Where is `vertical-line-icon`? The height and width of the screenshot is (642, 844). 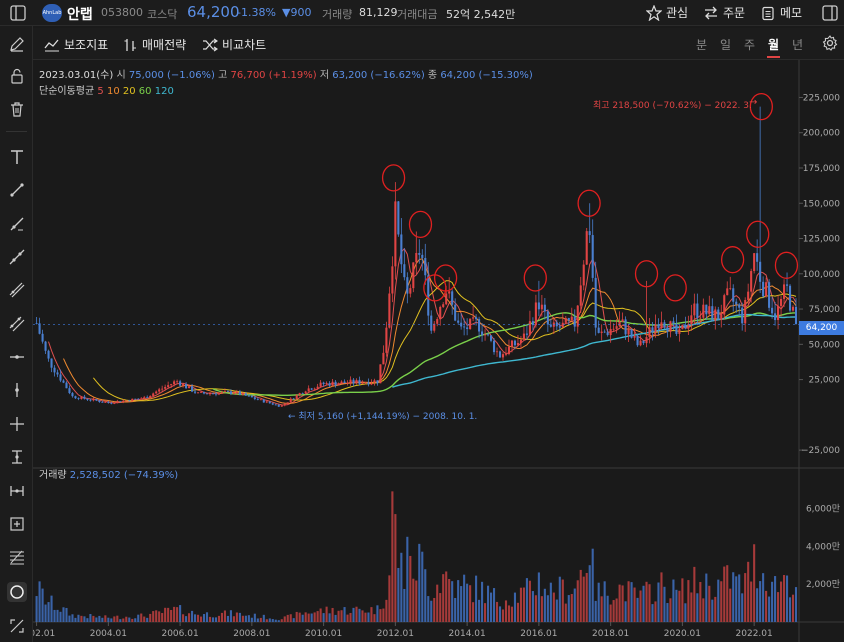
vertical-line-icon is located at coordinates (17, 390).